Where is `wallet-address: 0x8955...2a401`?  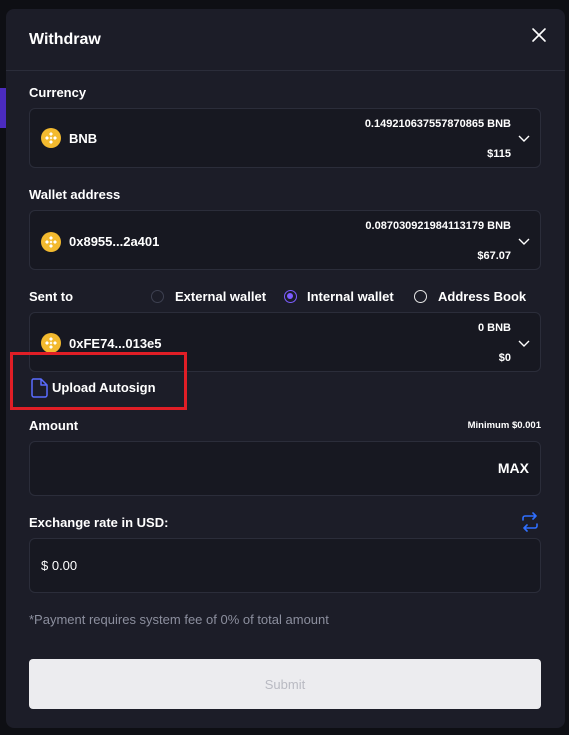 wallet-address: 0x8955...2a401 is located at coordinates (114, 241).